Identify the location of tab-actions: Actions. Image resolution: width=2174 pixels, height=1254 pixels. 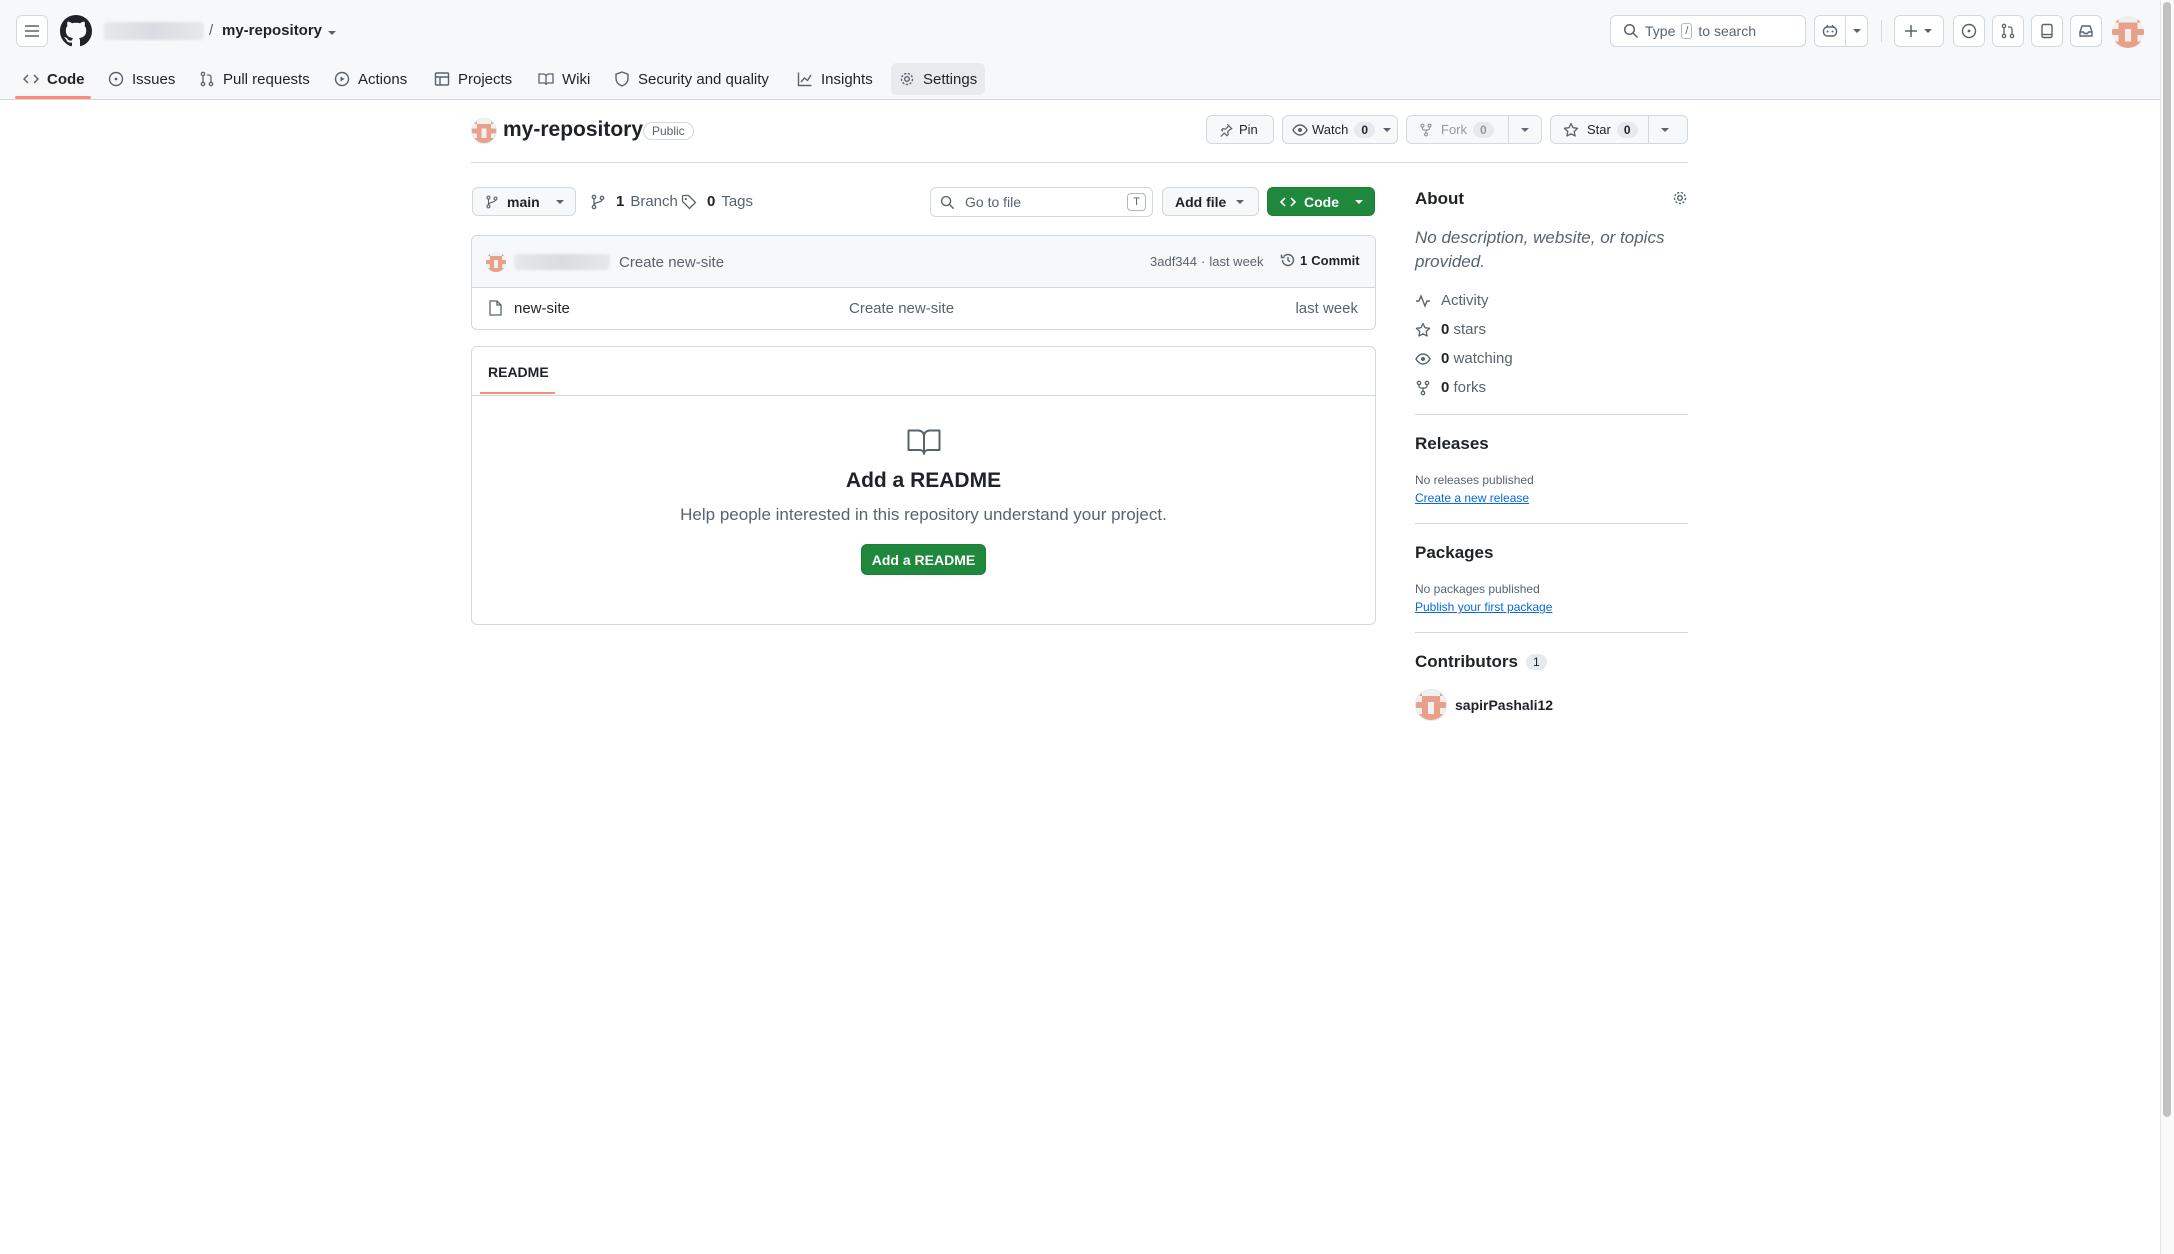
(370, 79).